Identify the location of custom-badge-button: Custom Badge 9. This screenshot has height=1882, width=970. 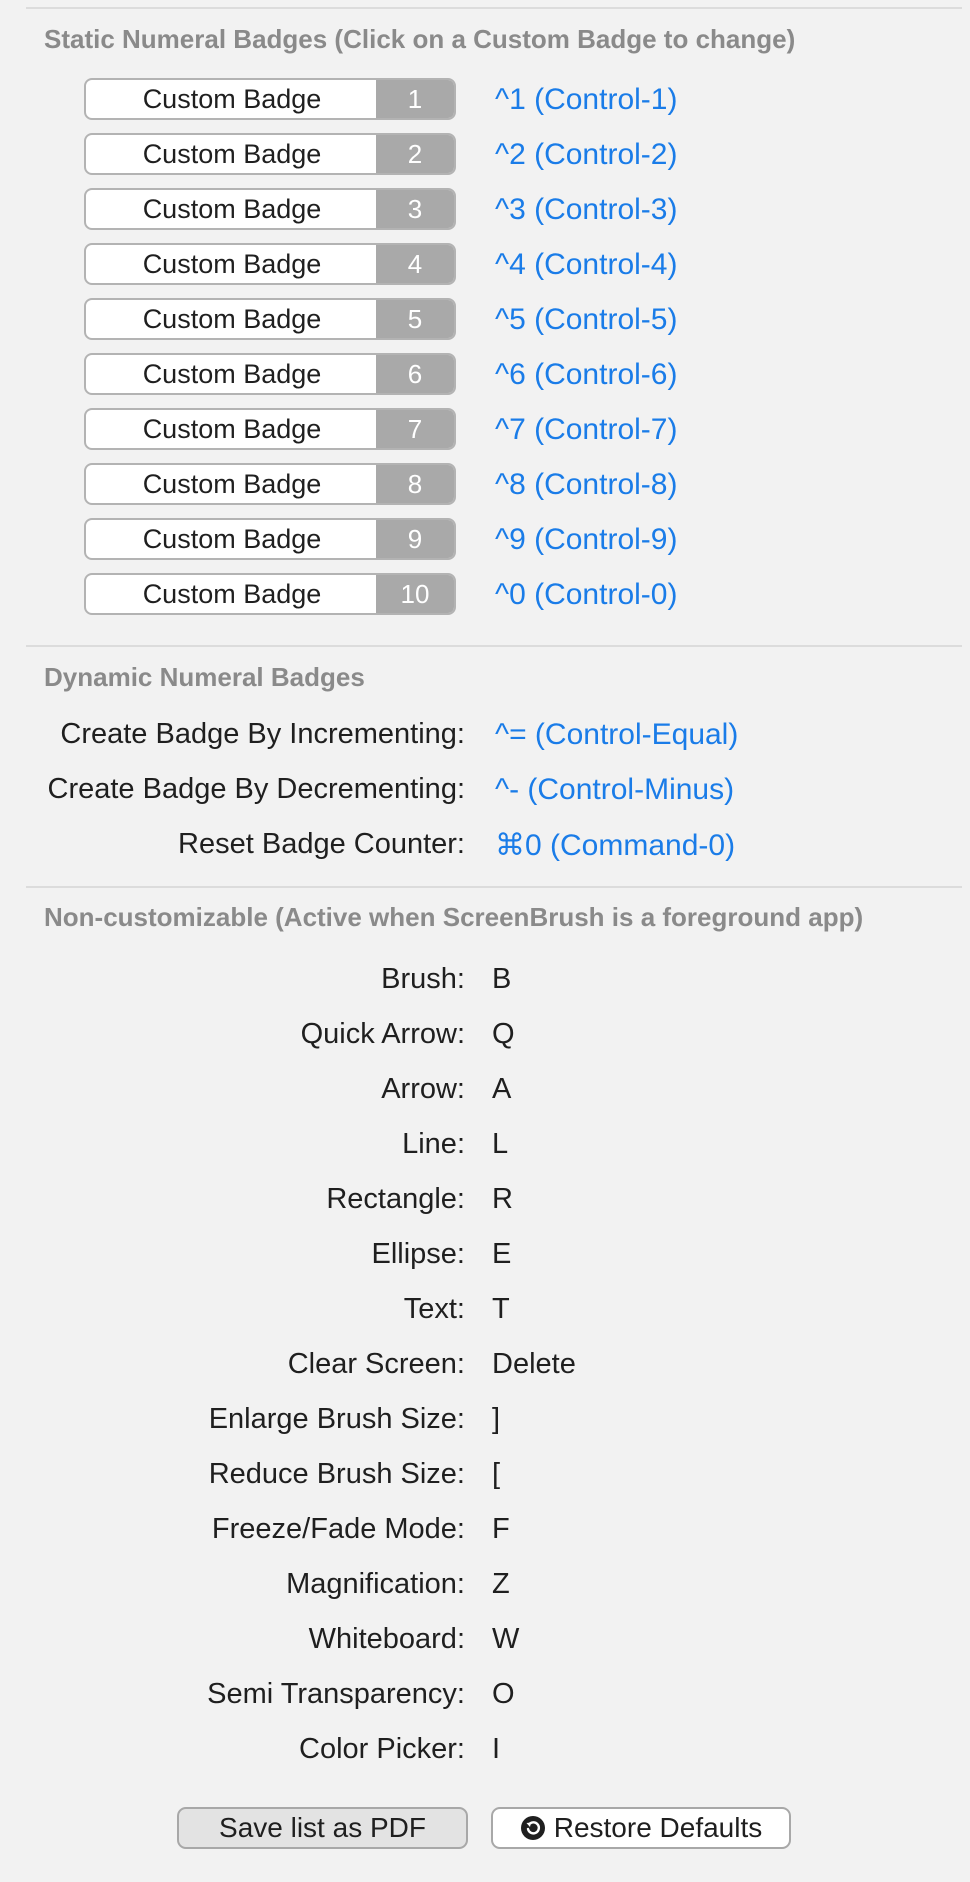
(270, 539).